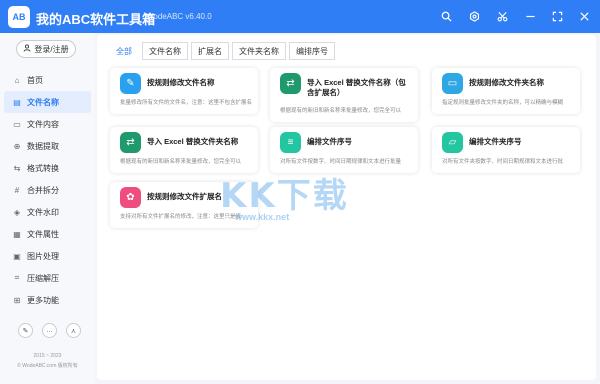 Image resolution: width=600 pixels, height=384 pixels. I want to click on sidebar-item-label: 更多功能, so click(43, 300).